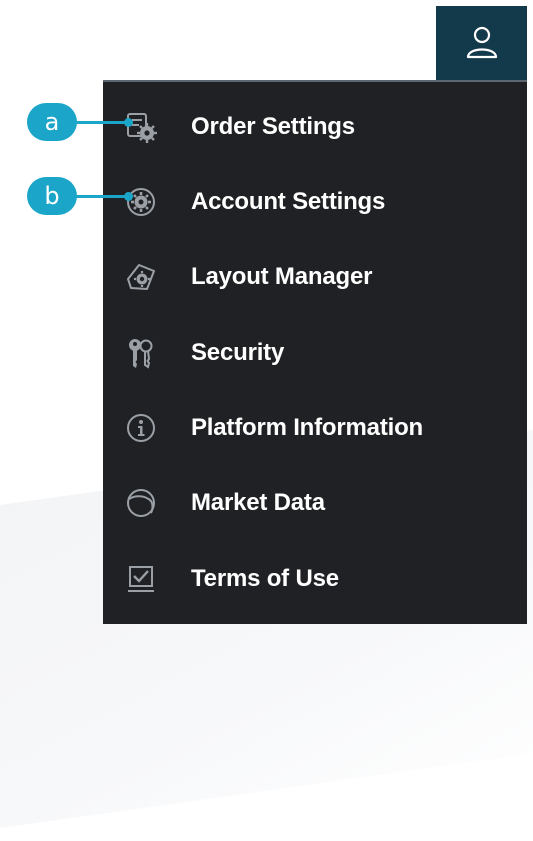 Image resolution: width=533 pixels, height=841 pixels. I want to click on menu-item-platform-information: Platform Information, so click(315, 428).